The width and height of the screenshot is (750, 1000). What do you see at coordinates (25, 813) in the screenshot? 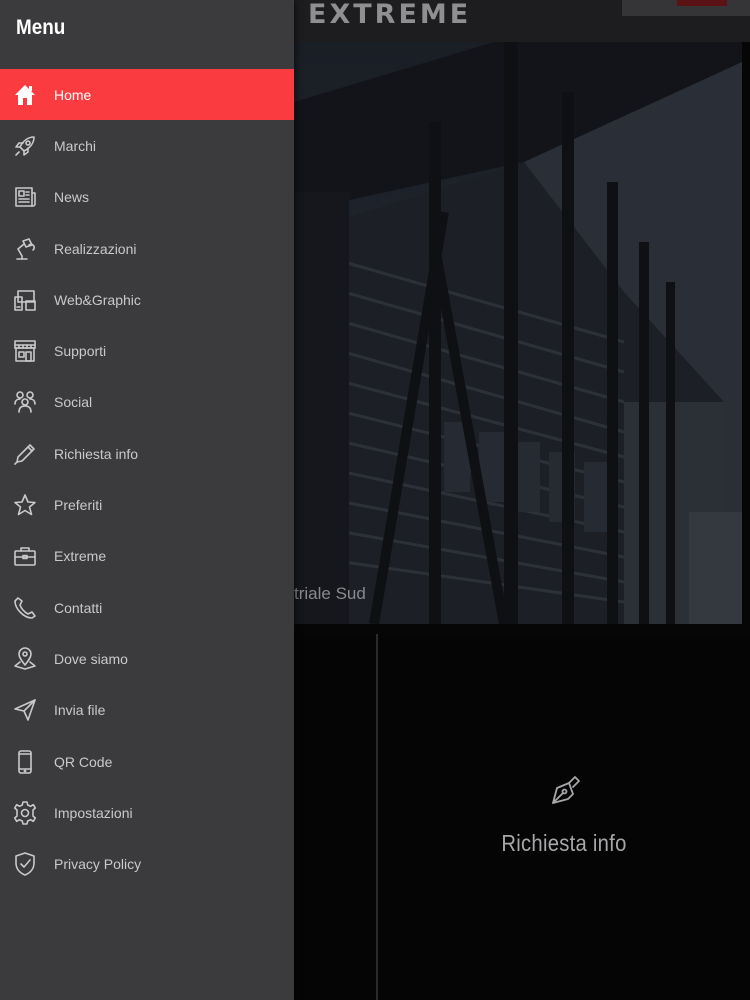
I see `gear-icon` at bounding box center [25, 813].